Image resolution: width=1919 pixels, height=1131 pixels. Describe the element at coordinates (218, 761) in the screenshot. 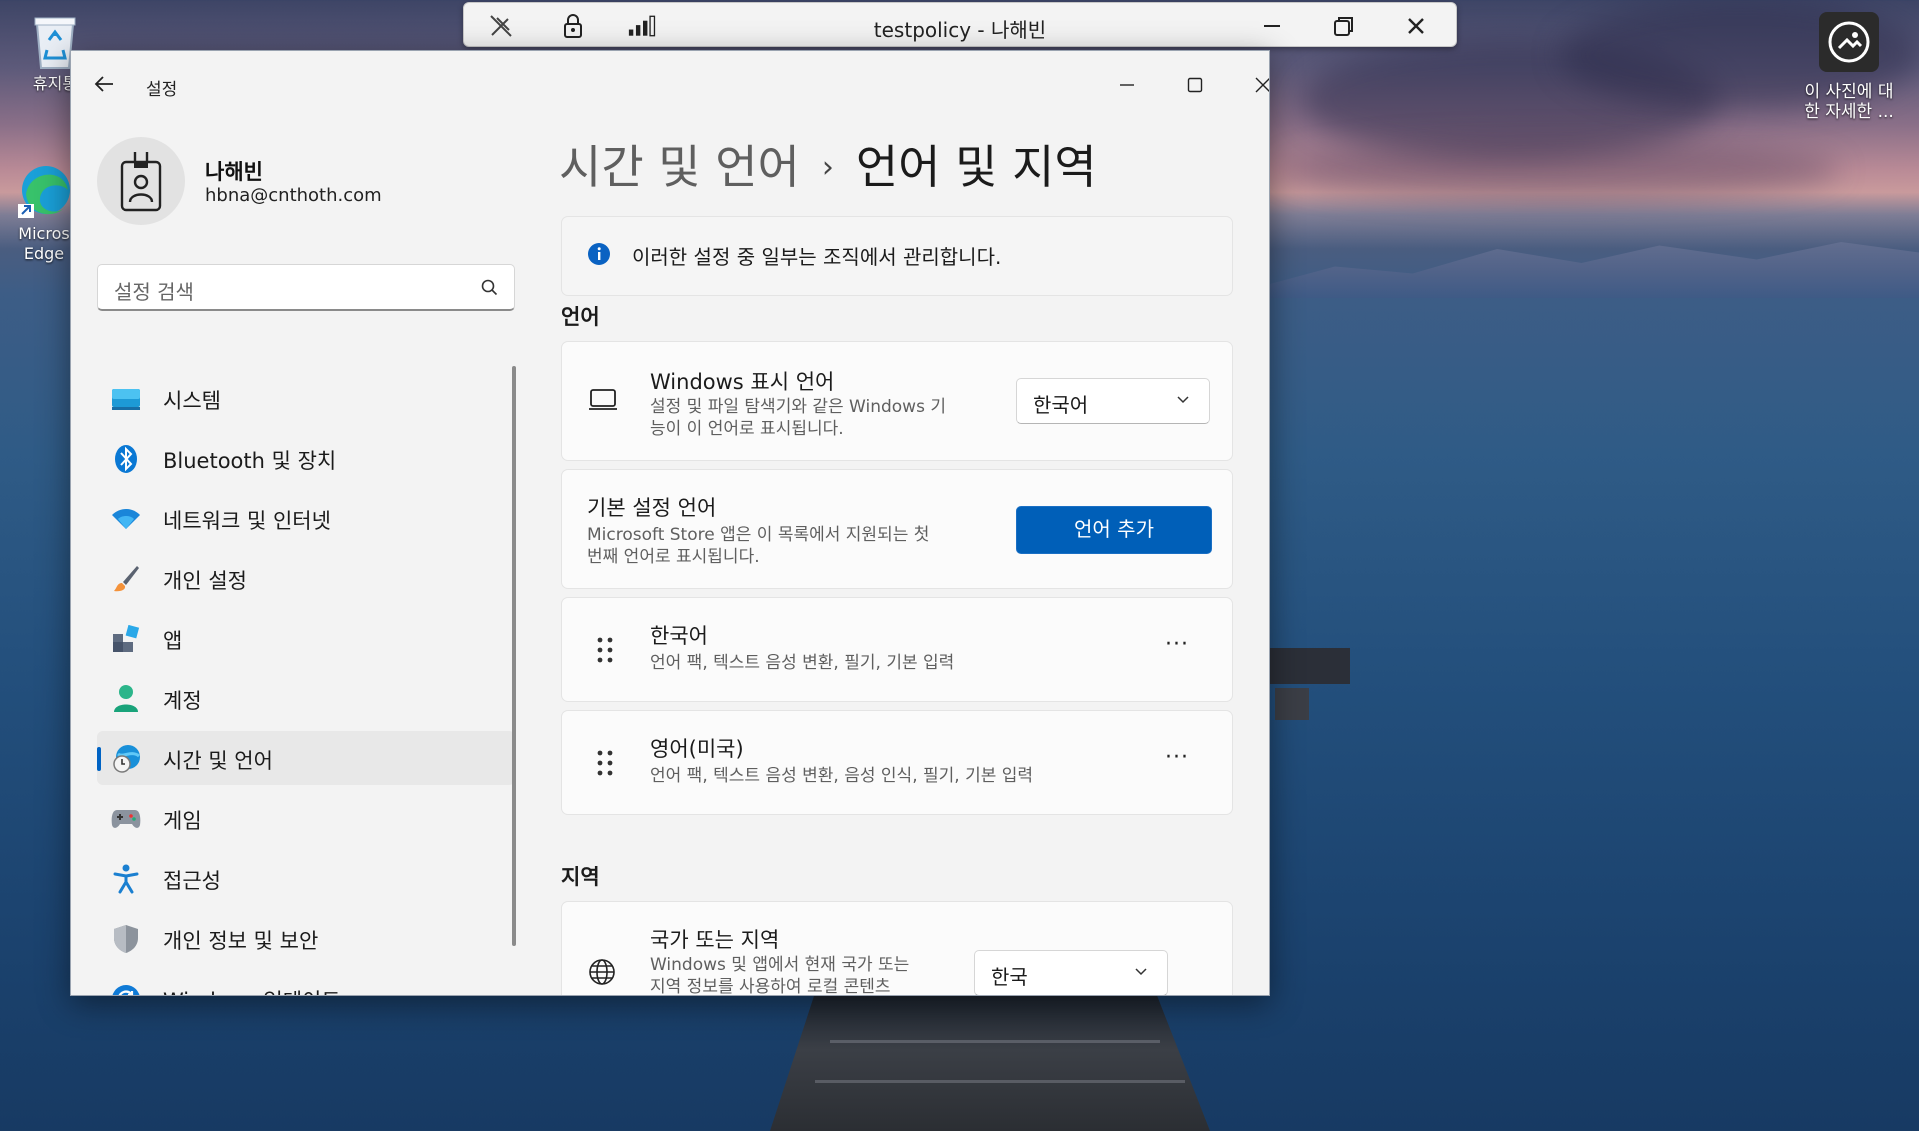

I see `sidebar-item-label: 시간 및 언어` at that location.